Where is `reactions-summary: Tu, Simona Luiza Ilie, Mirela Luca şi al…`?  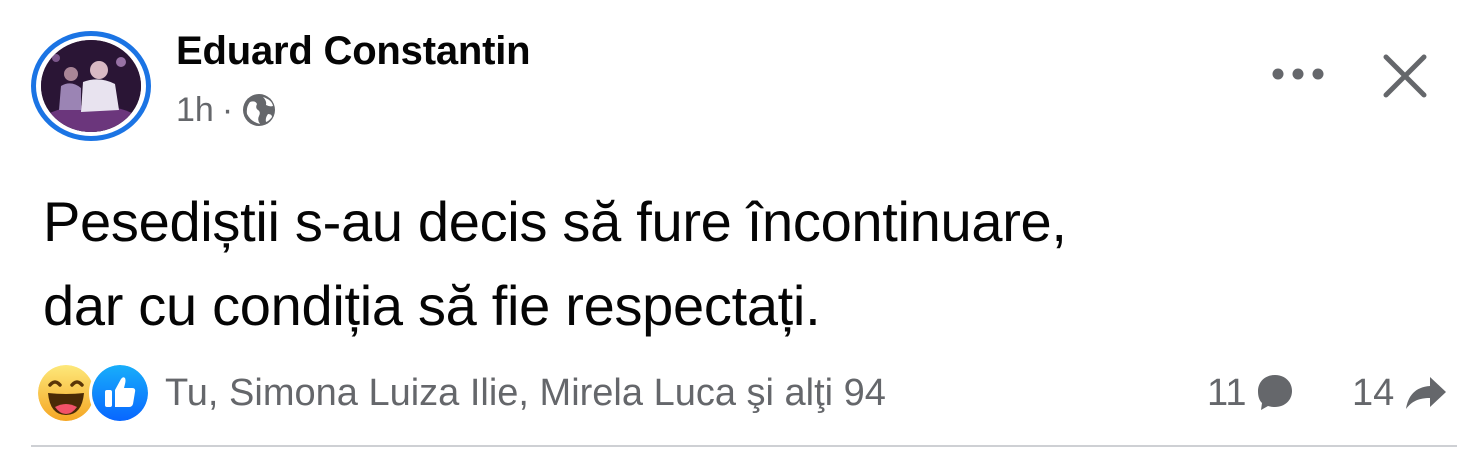
reactions-summary: Tu, Simona Luiza Ilie, Mirela Luca şi al… is located at coordinates (460, 393).